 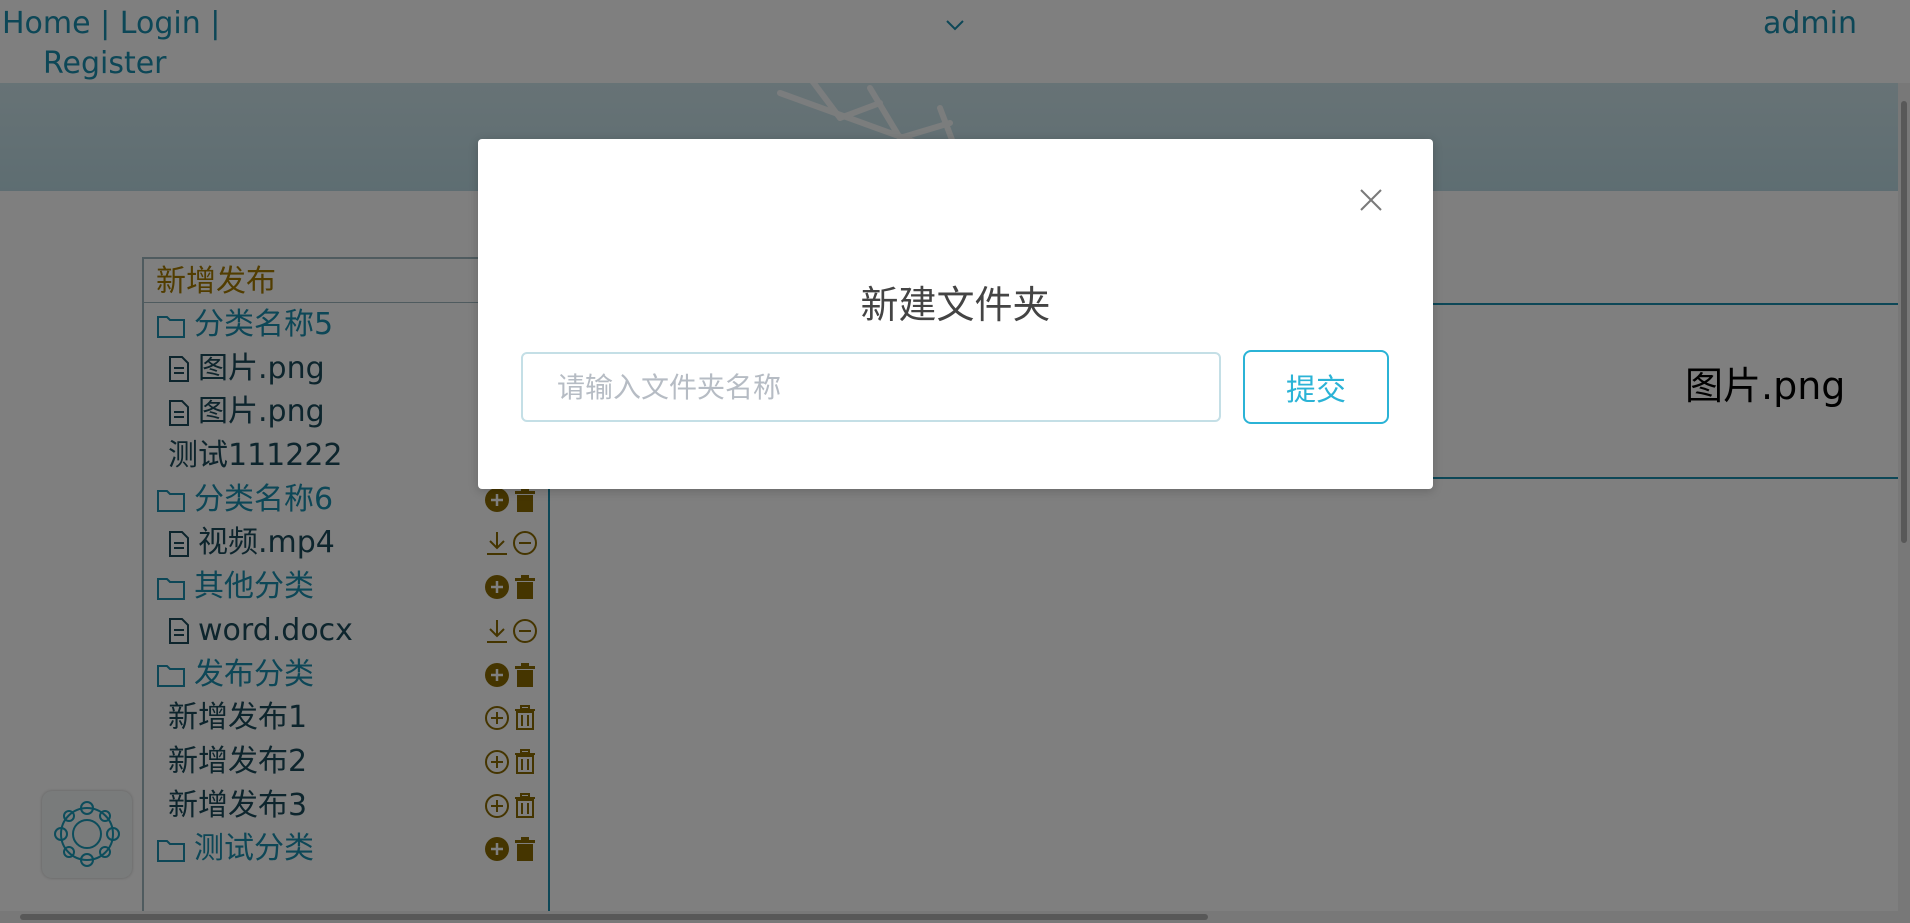 What do you see at coordinates (955, 305) in the screenshot?
I see `dialog-title: 新建文件夹` at bounding box center [955, 305].